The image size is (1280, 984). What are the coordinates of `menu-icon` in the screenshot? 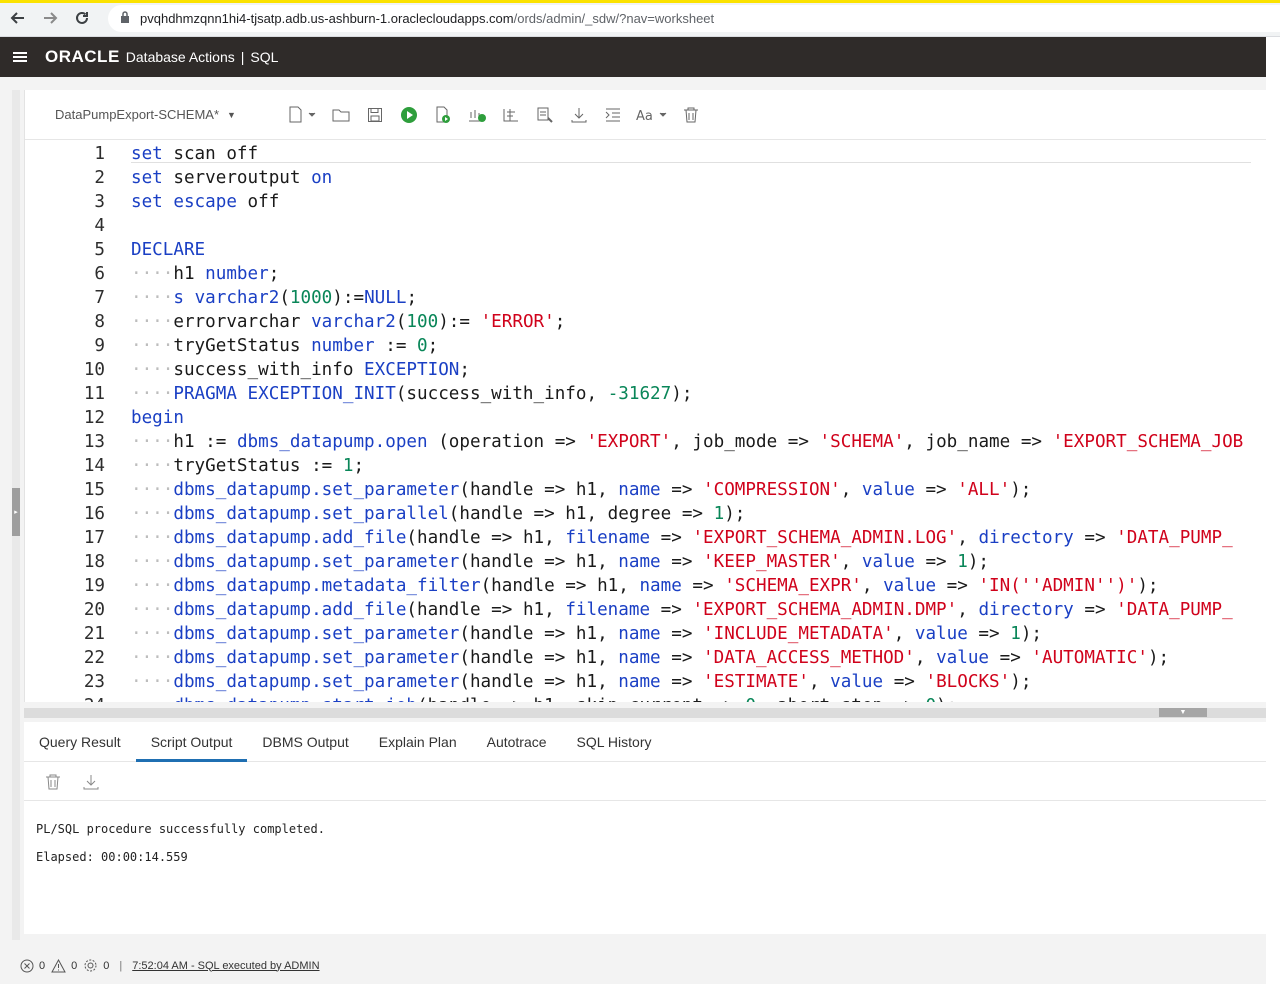 It's located at (20, 57).